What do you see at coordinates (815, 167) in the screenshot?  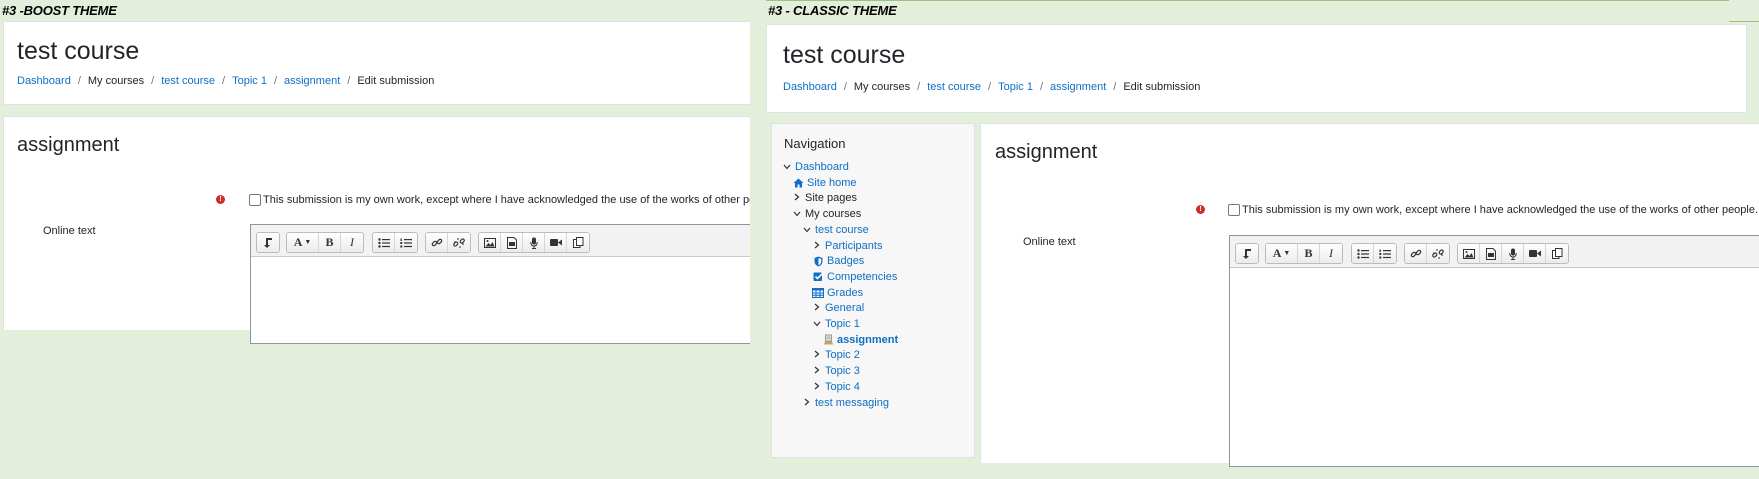 I see `nav-item: Dashboard` at bounding box center [815, 167].